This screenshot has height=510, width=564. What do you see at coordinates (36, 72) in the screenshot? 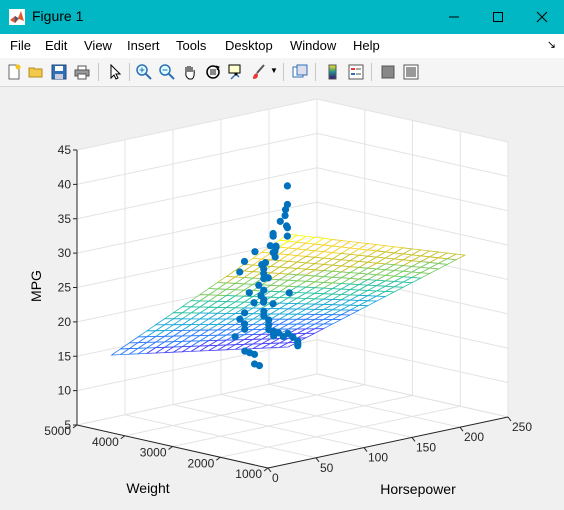
I see `open-file-icon` at bounding box center [36, 72].